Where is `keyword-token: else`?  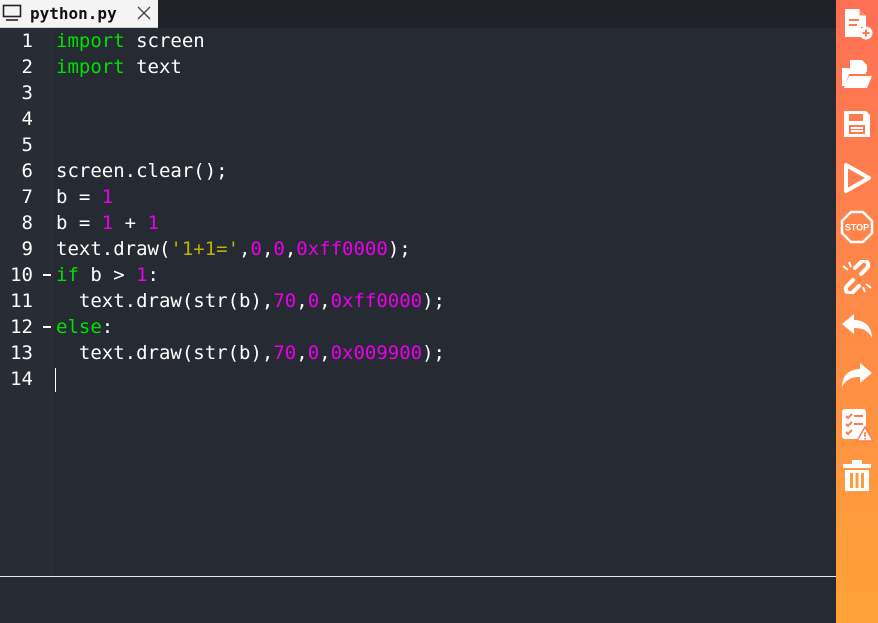 keyword-token: else is located at coordinates (79, 327).